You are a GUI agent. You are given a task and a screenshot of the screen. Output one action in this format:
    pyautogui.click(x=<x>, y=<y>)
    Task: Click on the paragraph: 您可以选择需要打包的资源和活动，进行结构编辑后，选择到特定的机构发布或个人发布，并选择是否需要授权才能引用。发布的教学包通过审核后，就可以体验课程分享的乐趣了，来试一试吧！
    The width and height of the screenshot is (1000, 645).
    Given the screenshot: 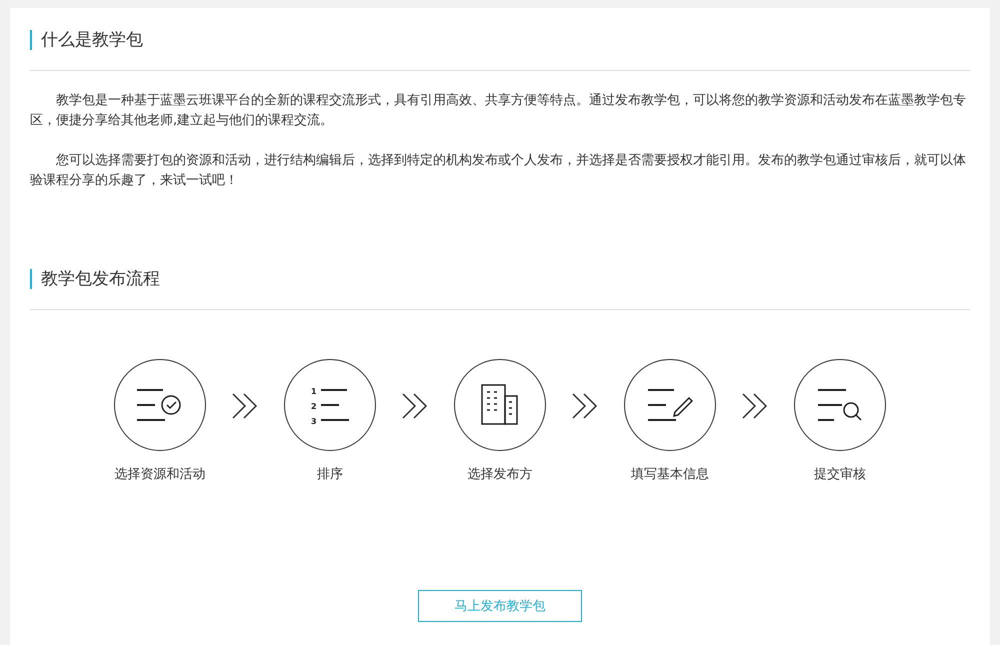 What is the action you would take?
    pyautogui.click(x=498, y=171)
    